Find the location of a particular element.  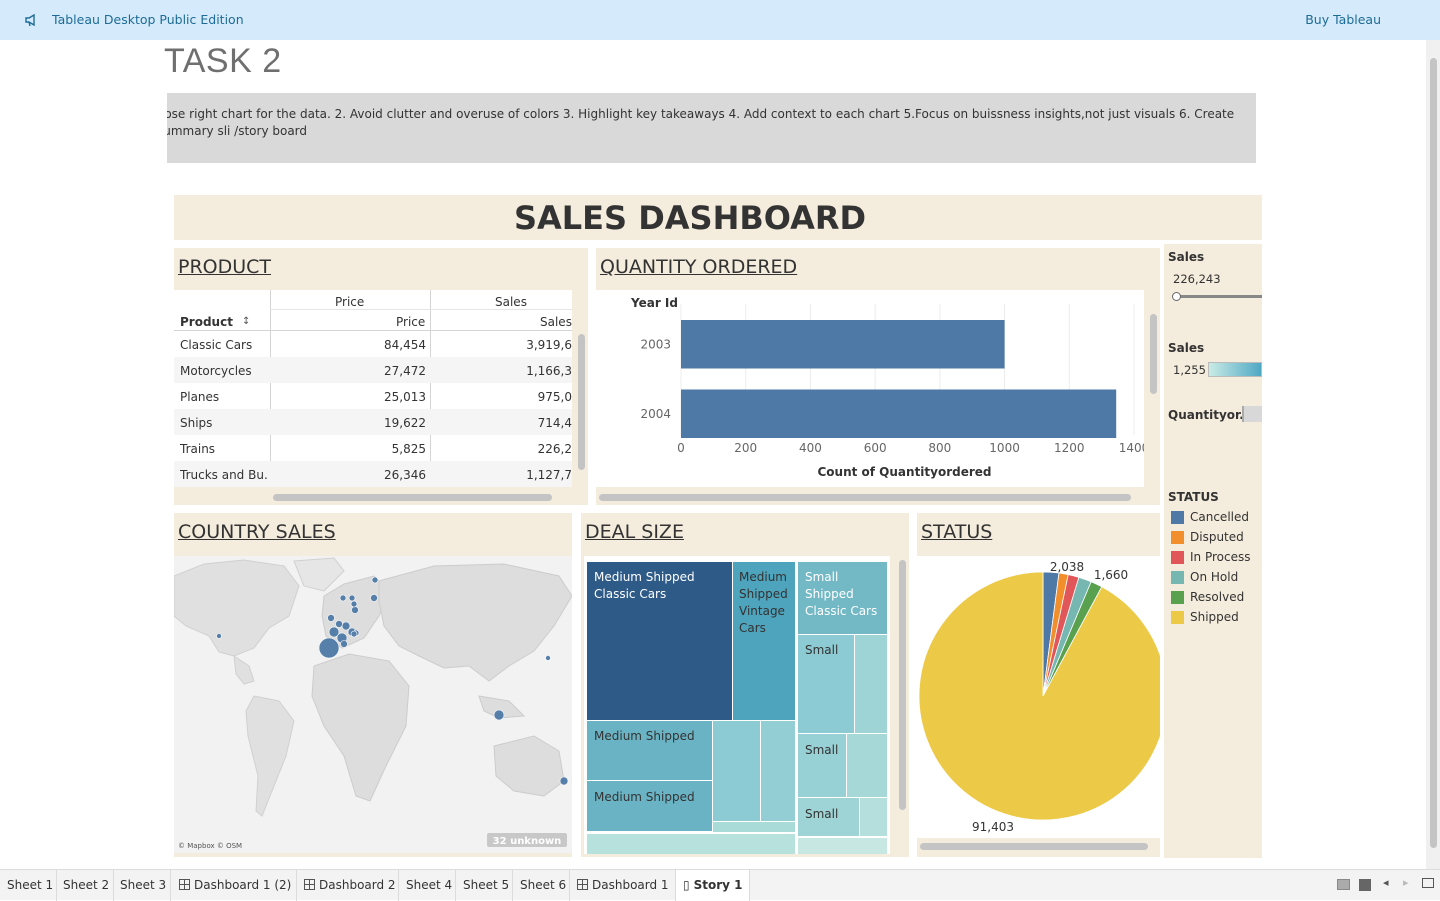

slider-handle is located at coordinates (1176, 296).